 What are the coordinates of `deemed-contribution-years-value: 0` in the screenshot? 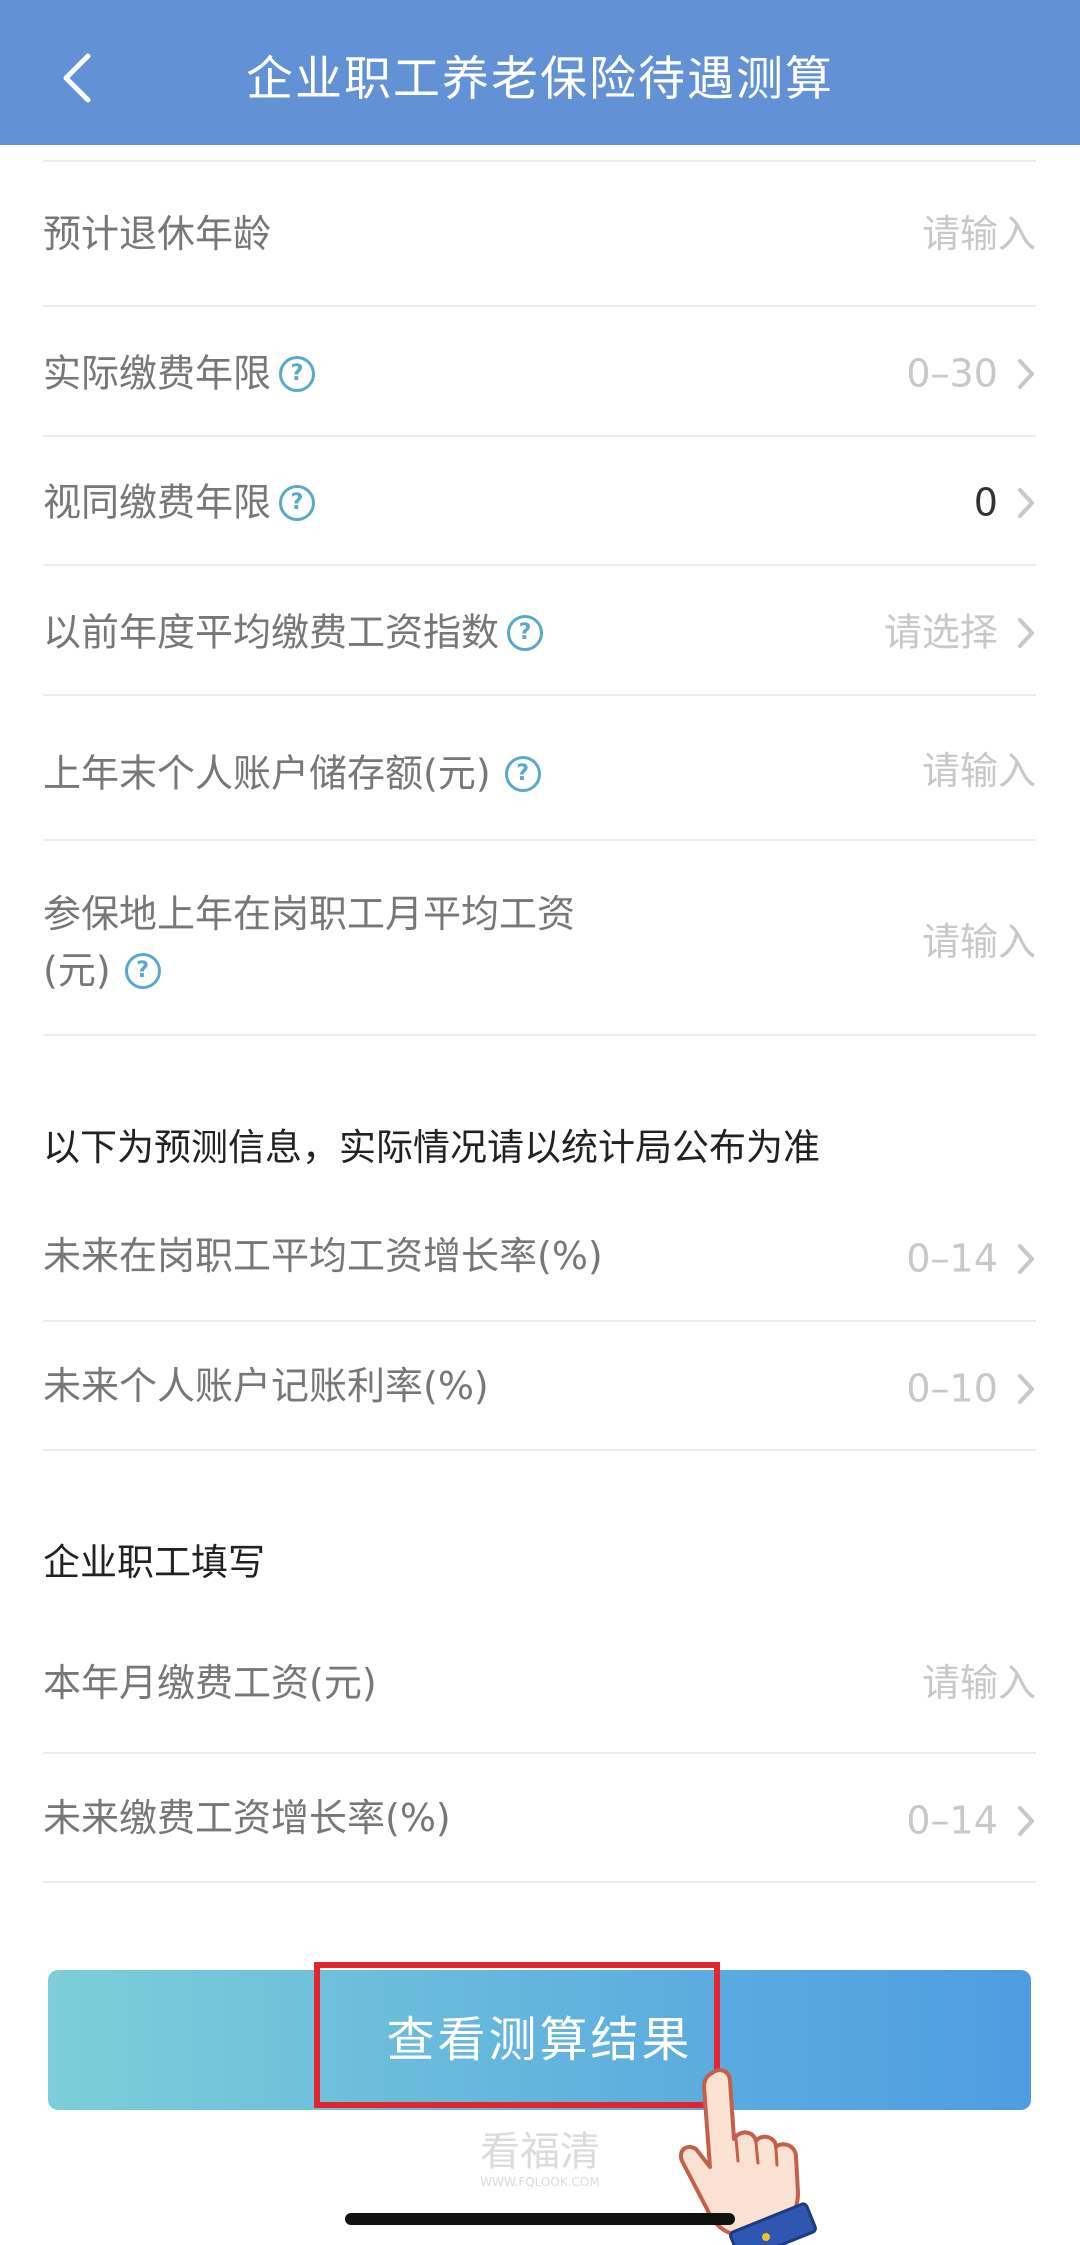 It's located at (985, 502).